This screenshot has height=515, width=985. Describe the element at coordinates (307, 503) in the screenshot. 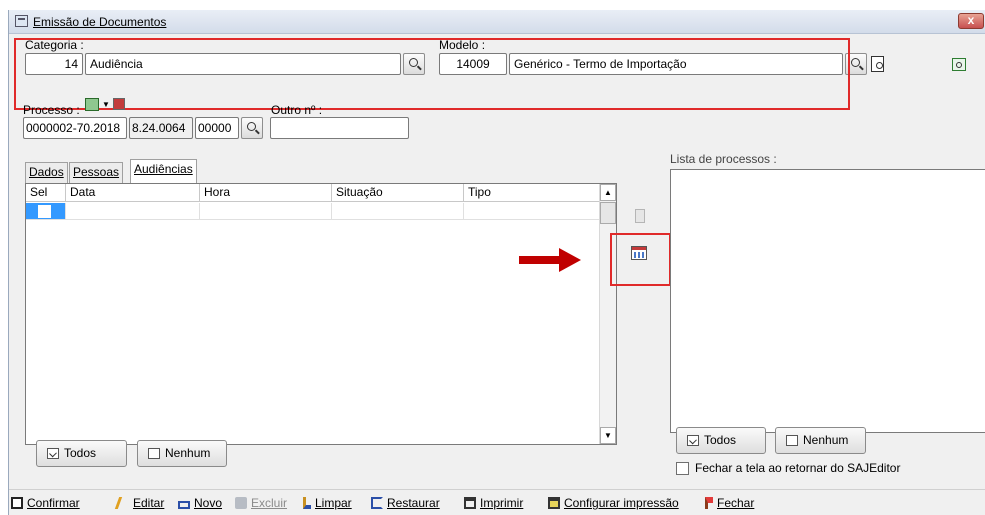

I see `broom-icon` at that location.